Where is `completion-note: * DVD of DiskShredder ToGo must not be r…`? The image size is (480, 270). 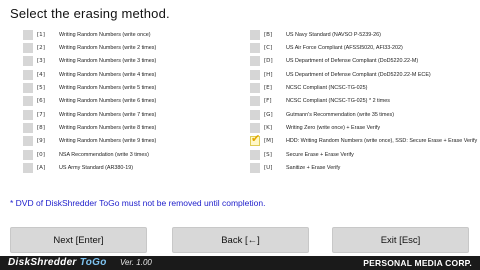 completion-note: * DVD of DiskShredder ToGo must not be r… is located at coordinates (138, 203).